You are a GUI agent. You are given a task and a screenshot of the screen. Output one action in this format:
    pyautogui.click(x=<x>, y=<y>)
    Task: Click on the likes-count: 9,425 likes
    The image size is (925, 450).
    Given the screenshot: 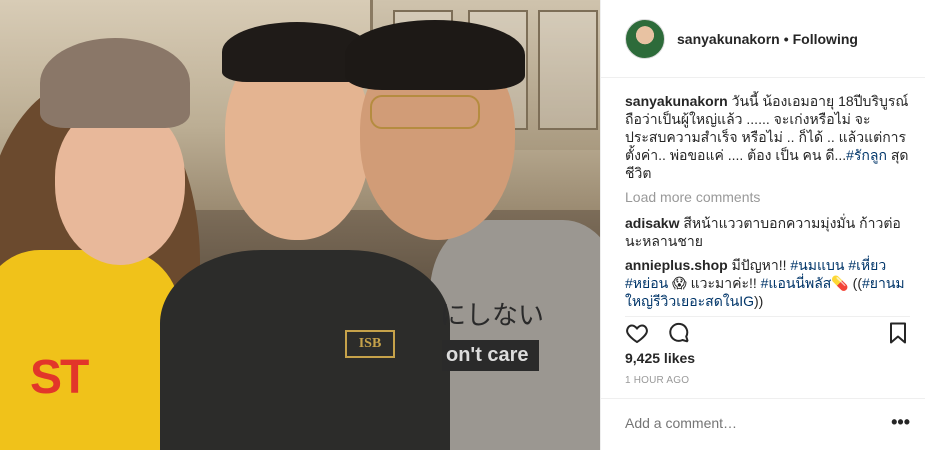 What is the action you would take?
    pyautogui.click(x=660, y=358)
    